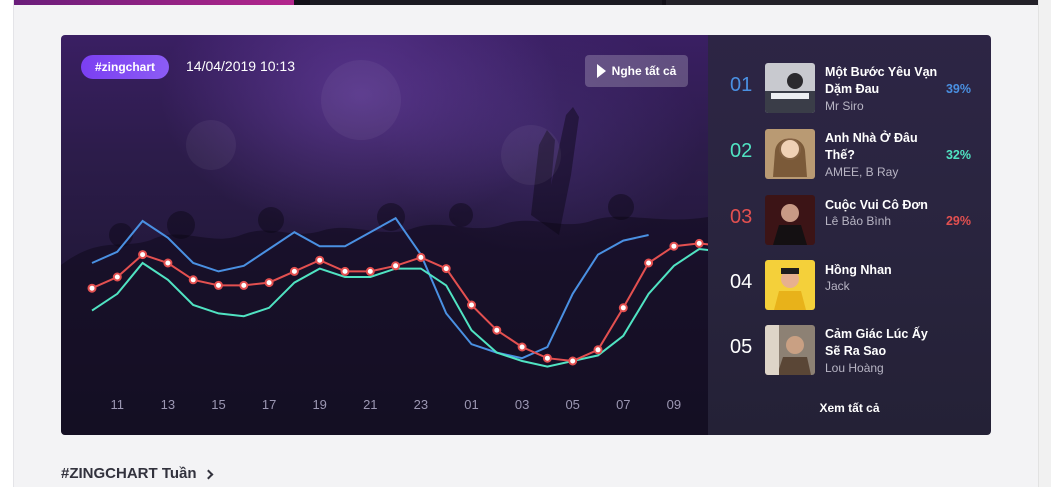  Describe the element at coordinates (854, 368) in the screenshot. I see `song-artist: Lou Hoàng` at that location.